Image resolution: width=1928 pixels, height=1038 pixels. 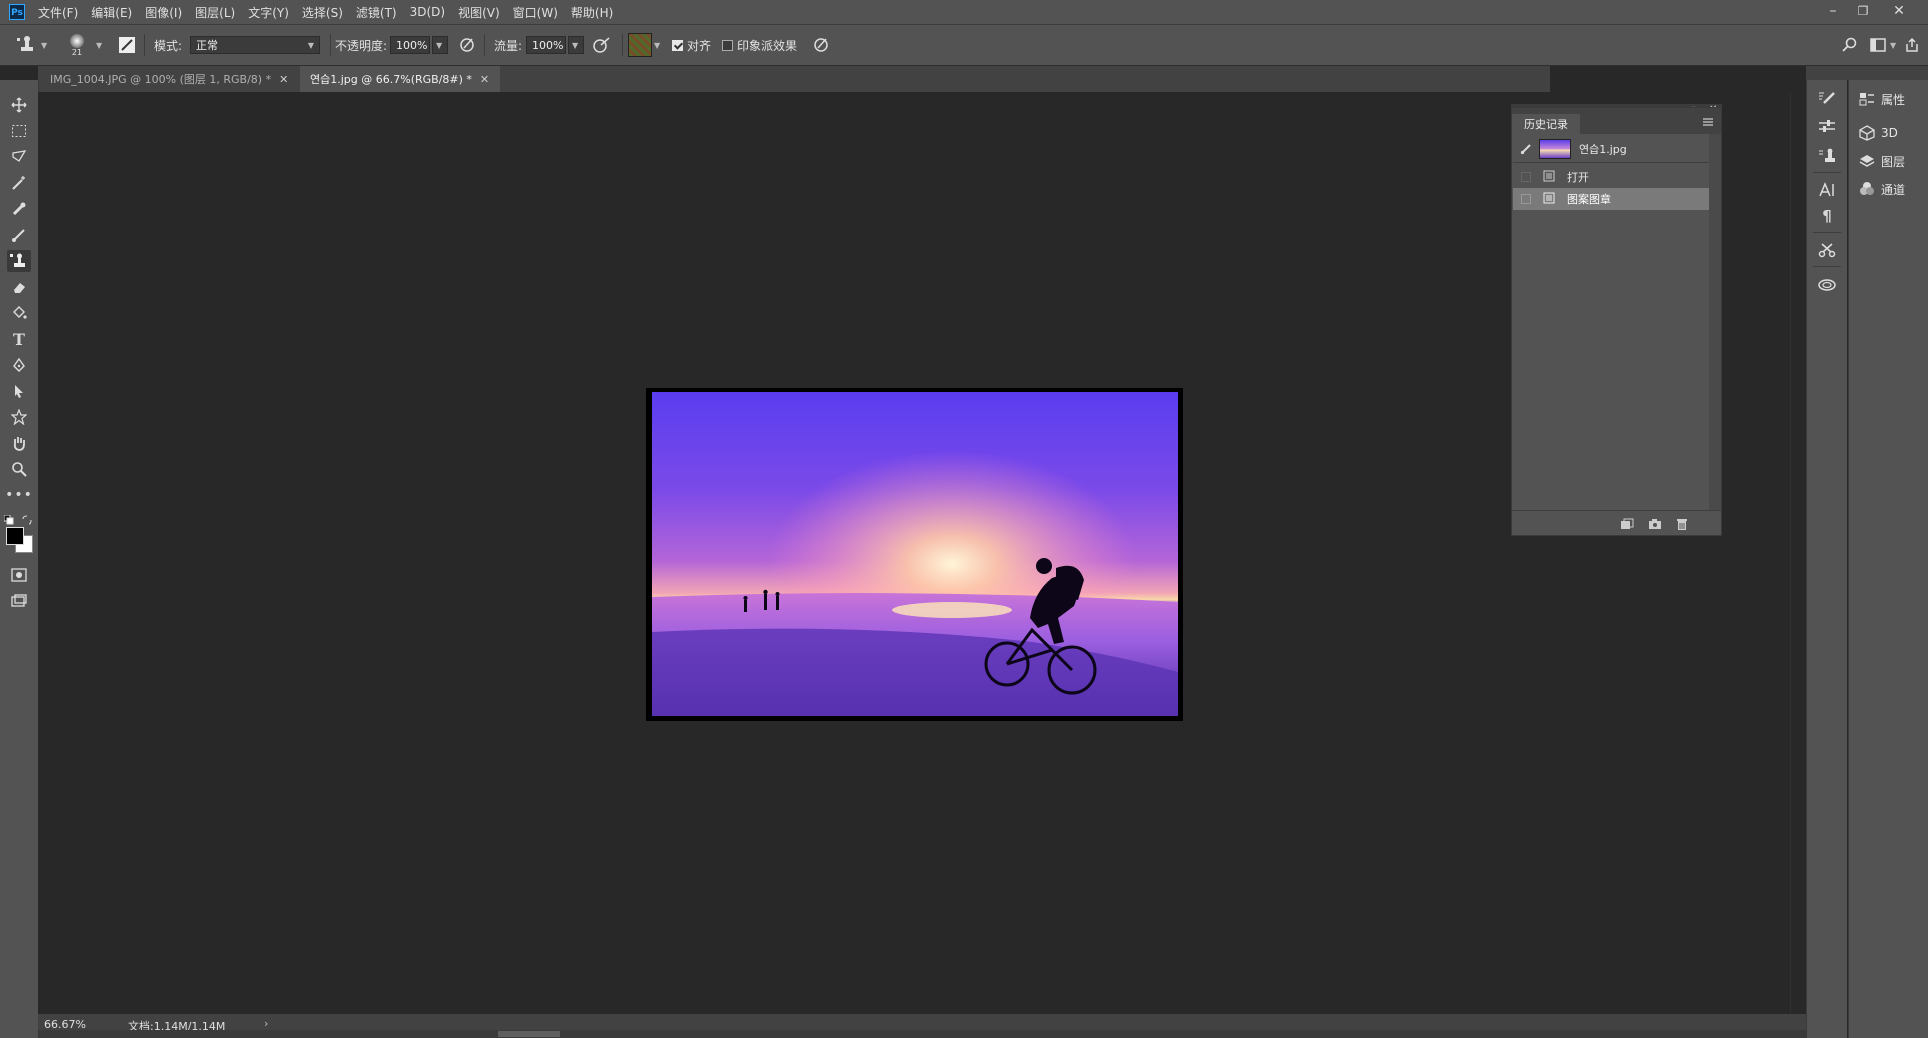 I want to click on impressionist-checkbox: 印象派效果, so click(x=759, y=45).